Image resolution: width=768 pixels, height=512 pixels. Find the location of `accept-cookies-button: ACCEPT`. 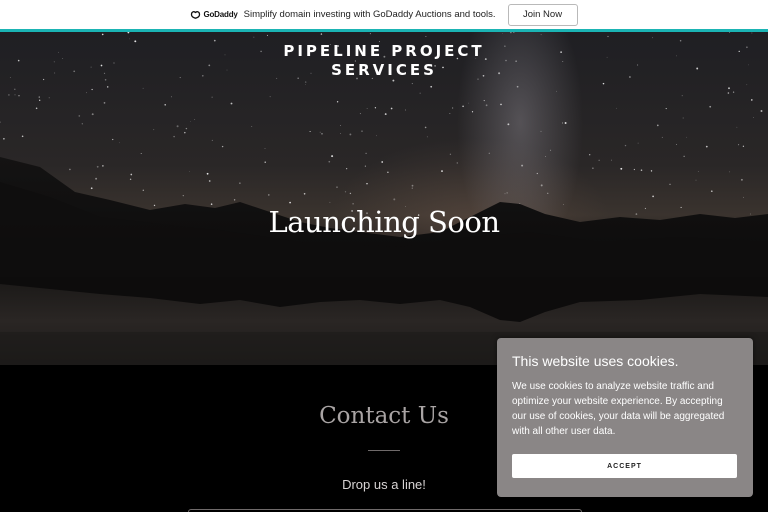

accept-cookies-button: ACCEPT is located at coordinates (624, 466).